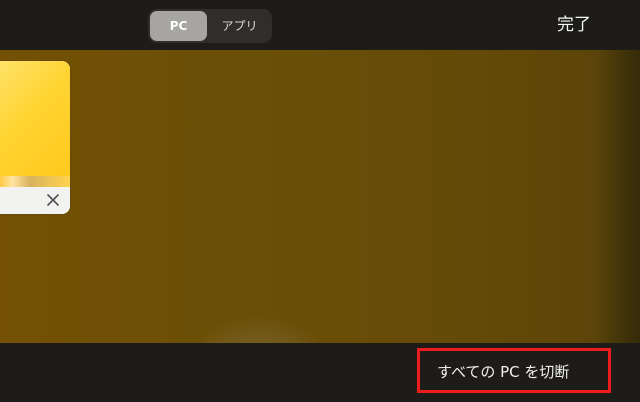  I want to click on view-mode-segmented-control: PC アプリ, so click(210, 26).